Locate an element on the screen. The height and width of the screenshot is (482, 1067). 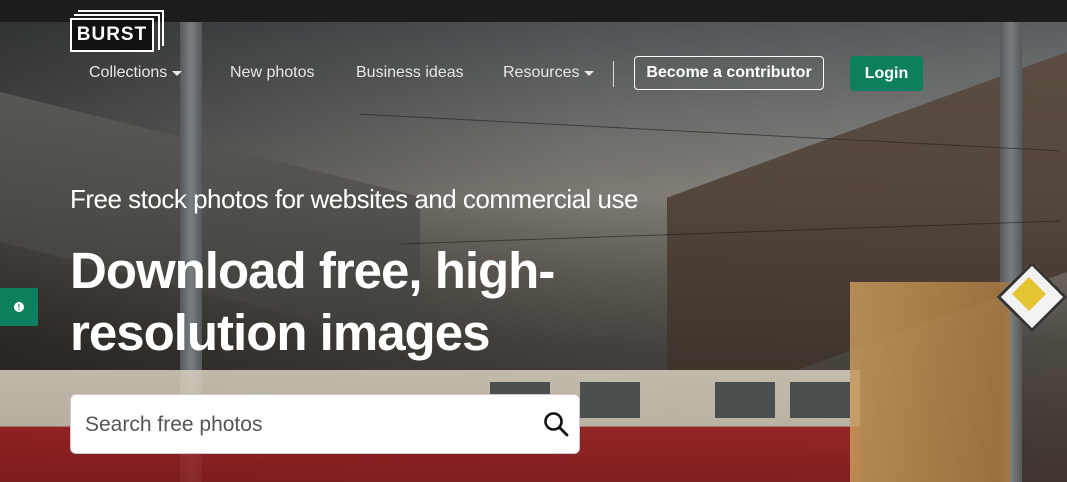
nav-business-ideas-label: Business ideas is located at coordinates (410, 72).